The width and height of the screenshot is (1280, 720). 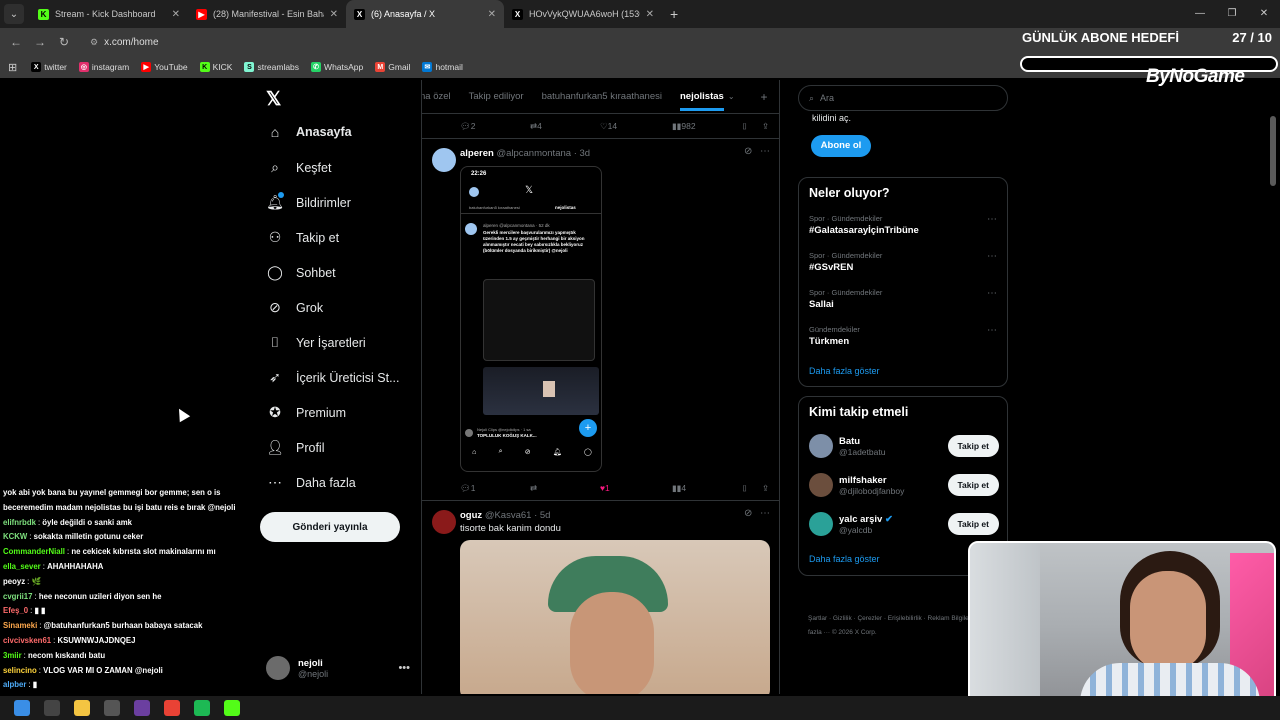 I want to click on maximize-icon: ❐, so click(x=1232, y=14).